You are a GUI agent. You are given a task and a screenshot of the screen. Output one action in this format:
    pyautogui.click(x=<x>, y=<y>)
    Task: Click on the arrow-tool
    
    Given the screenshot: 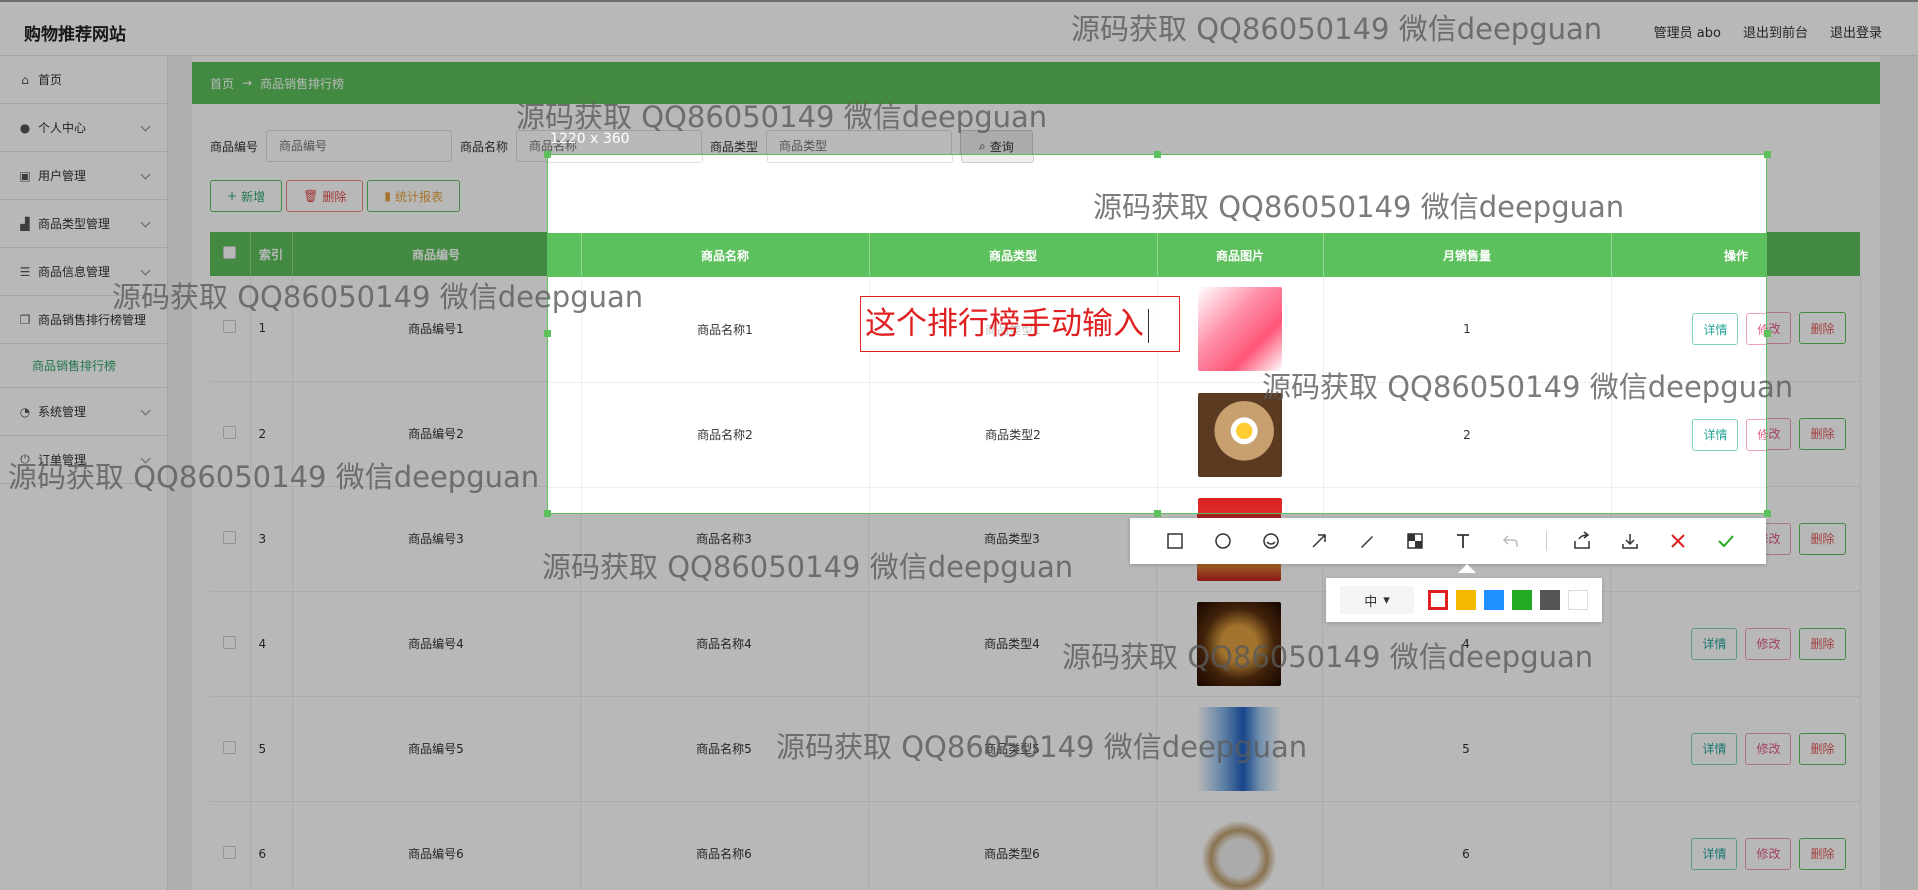 What is the action you would take?
    pyautogui.click(x=1319, y=541)
    